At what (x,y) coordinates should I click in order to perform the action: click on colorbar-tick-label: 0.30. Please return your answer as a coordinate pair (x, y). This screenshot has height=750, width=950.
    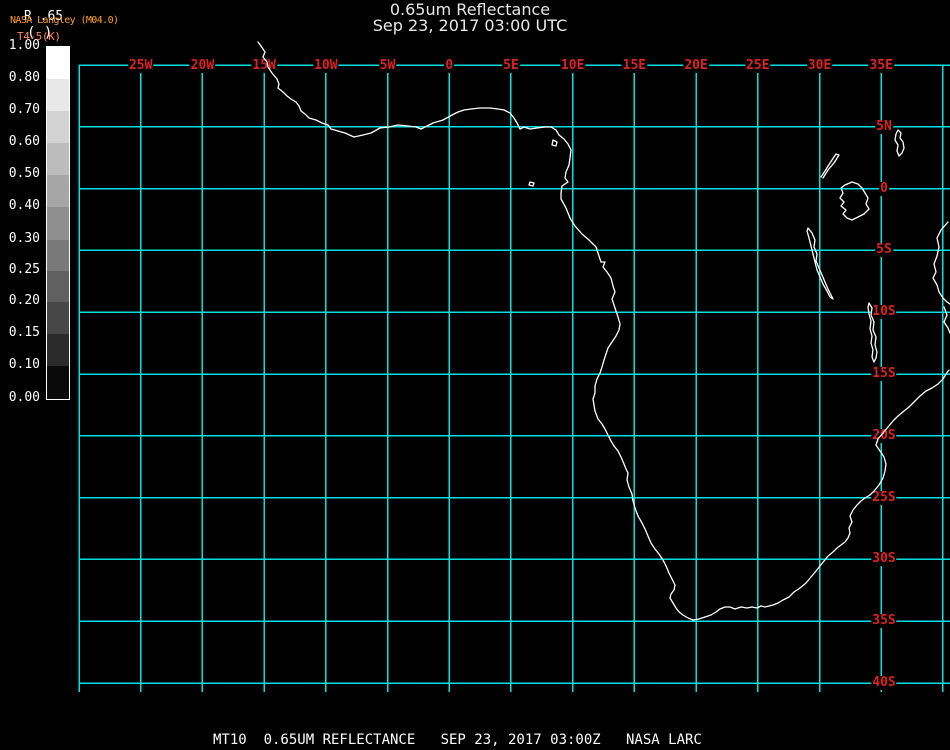
    Looking at the image, I should click on (24, 238).